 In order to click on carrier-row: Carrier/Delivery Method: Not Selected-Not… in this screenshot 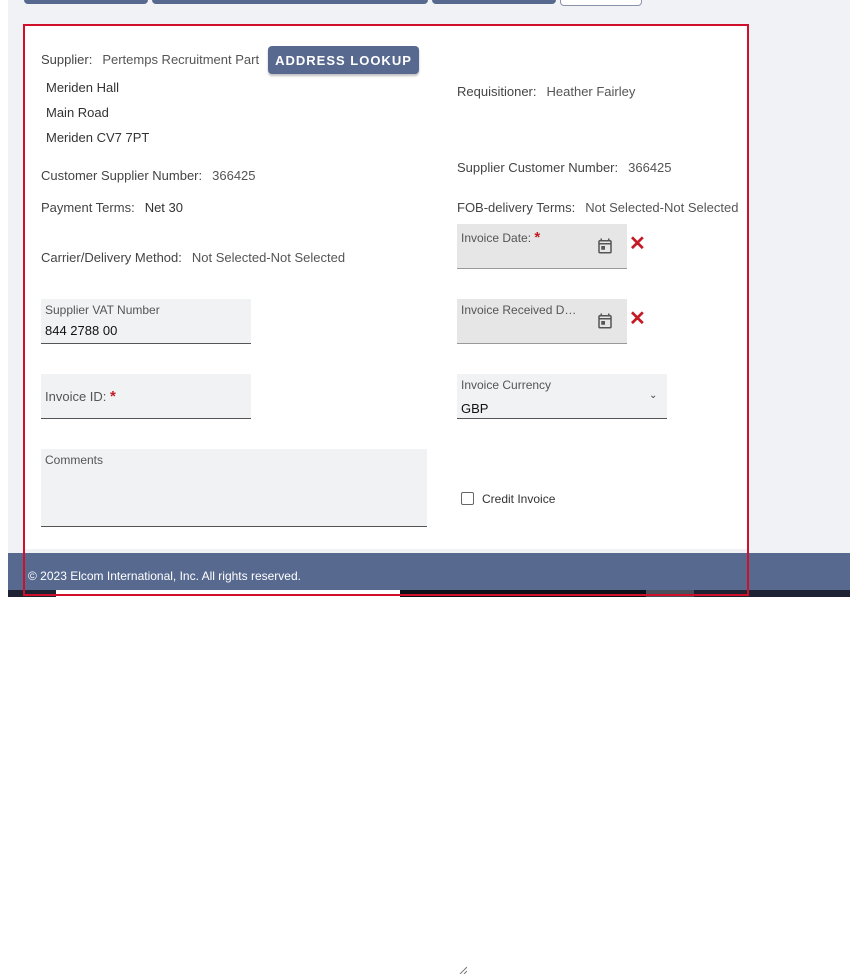, I will do `click(193, 257)`.